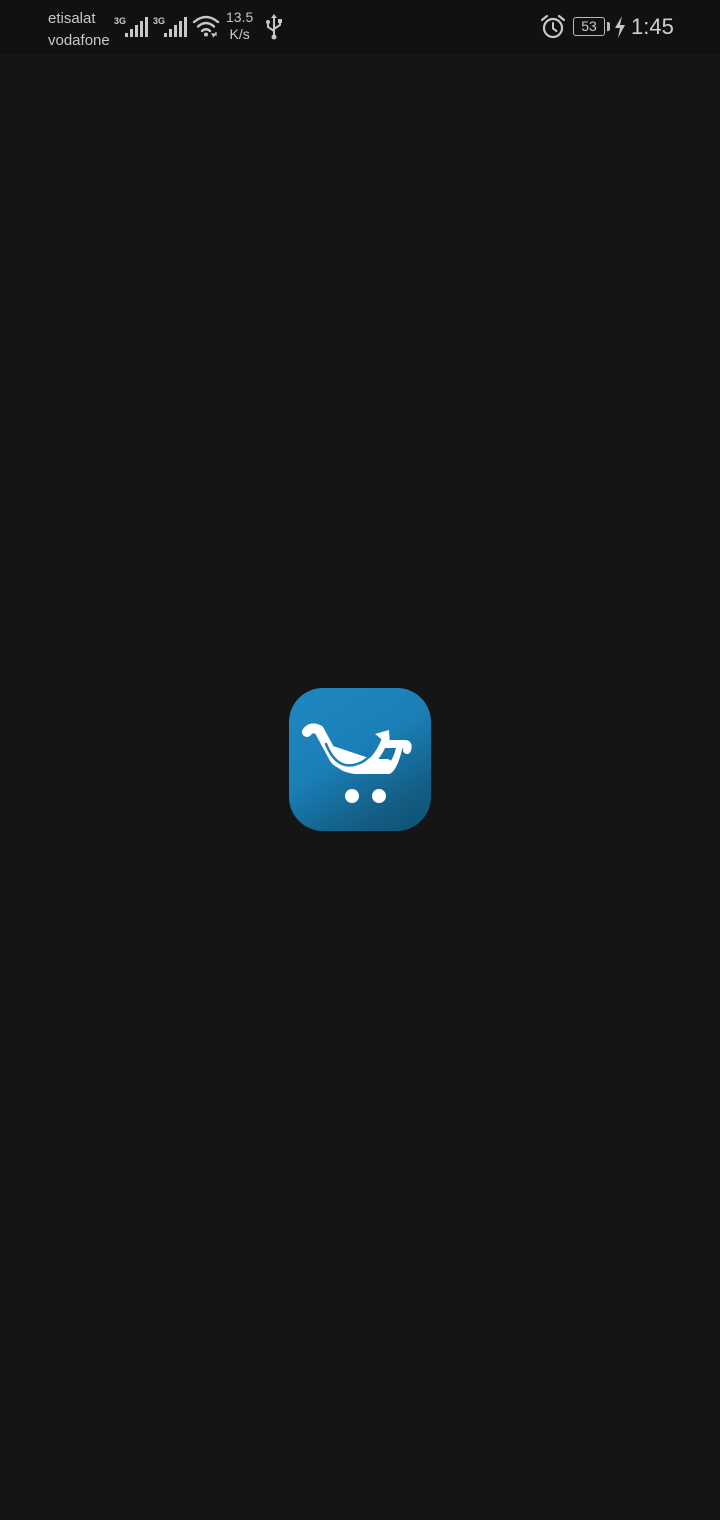  Describe the element at coordinates (274, 29) in the screenshot. I see `usb-icon` at that location.